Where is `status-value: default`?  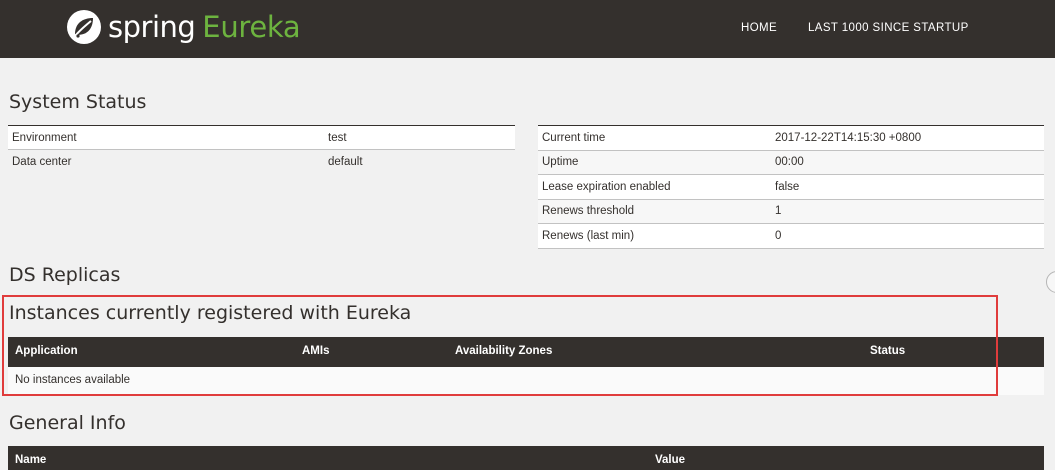
status-value: default is located at coordinates (419, 161).